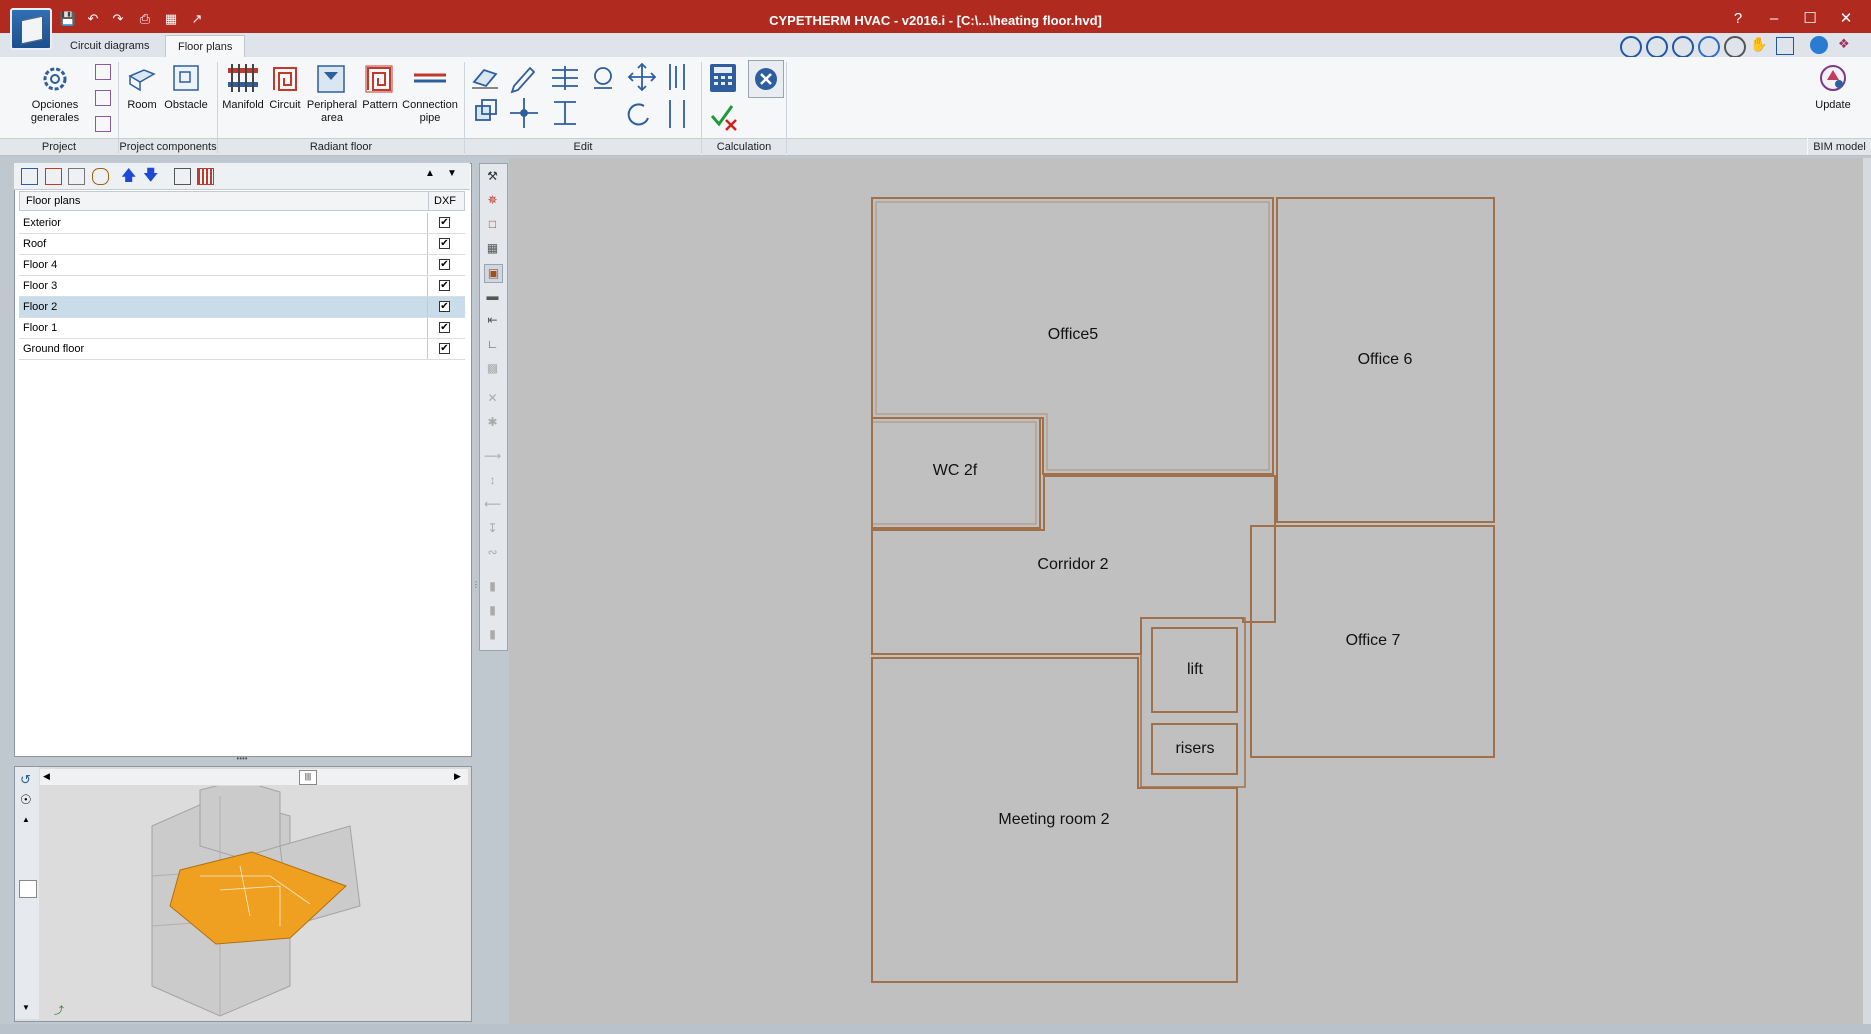  Describe the element at coordinates (486, 110) in the screenshot. I see `copy-icon` at that location.